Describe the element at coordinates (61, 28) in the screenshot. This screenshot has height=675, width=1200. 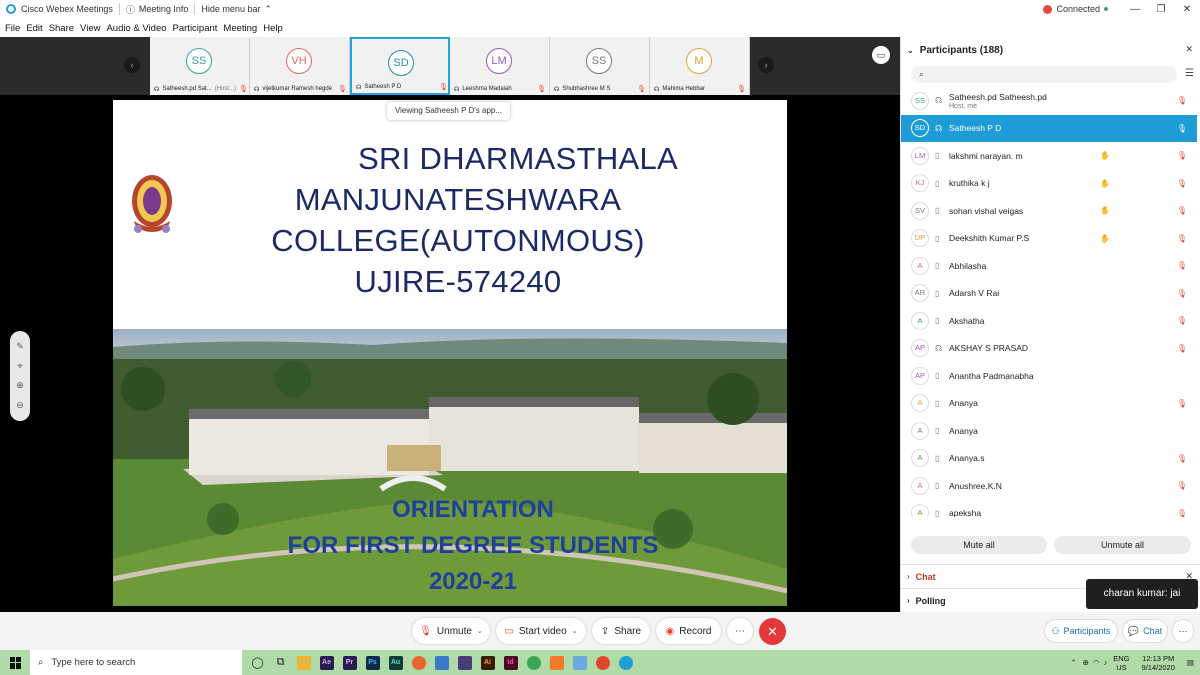
I see `menu-share: Share` at that location.